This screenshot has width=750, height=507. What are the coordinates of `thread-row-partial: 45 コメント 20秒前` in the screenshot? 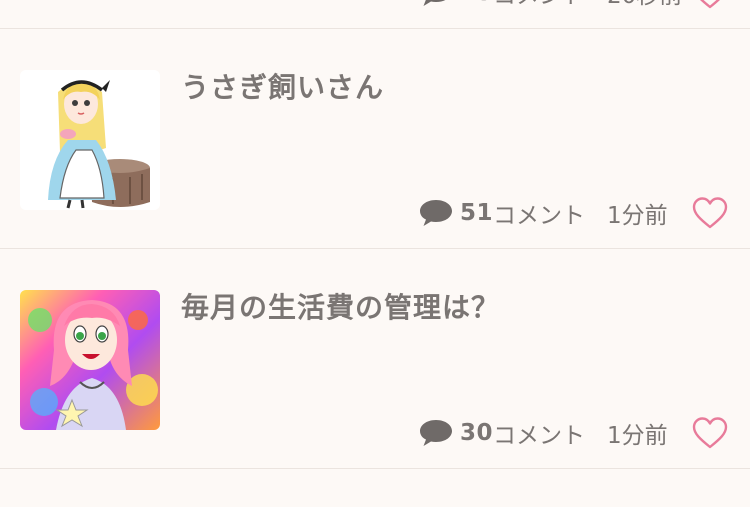 It's located at (375, 14).